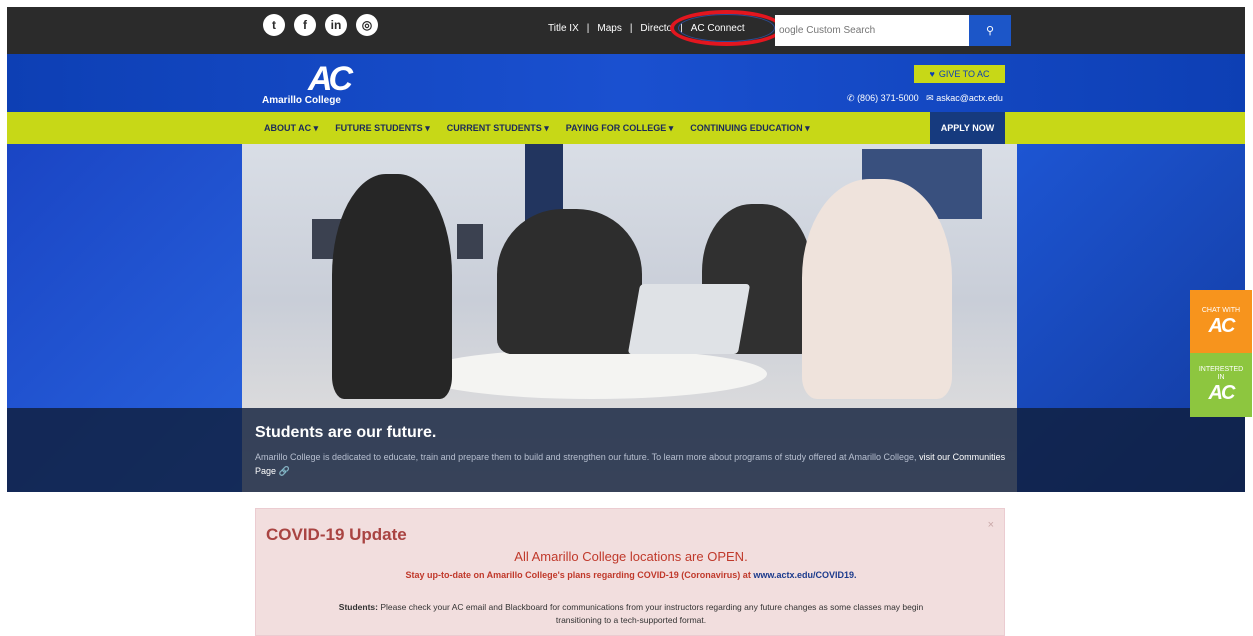 This screenshot has width=1253, height=636. Describe the element at coordinates (367, 25) in the screenshot. I see `instagram-icon: ◎` at that location.